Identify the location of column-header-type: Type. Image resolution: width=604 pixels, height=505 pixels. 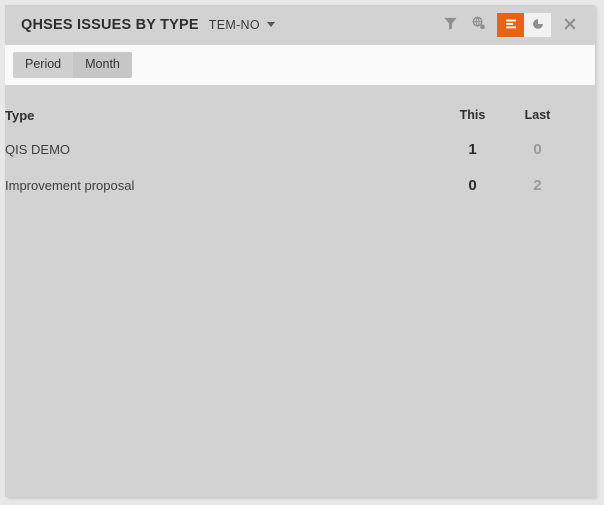
(222, 115).